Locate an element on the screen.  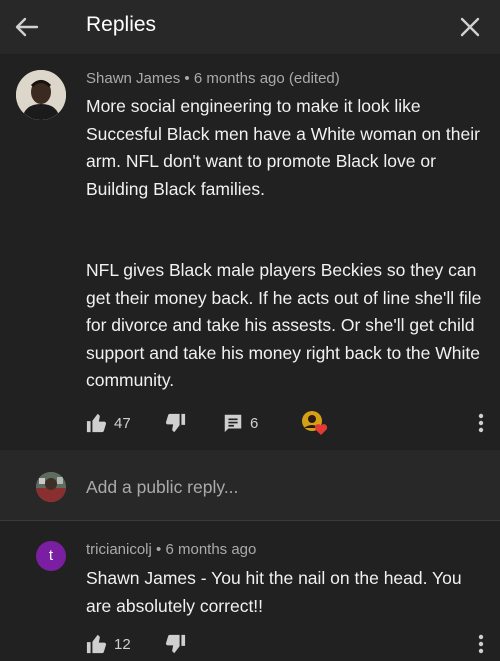
author-name: tricianicolj is located at coordinates (119, 549).